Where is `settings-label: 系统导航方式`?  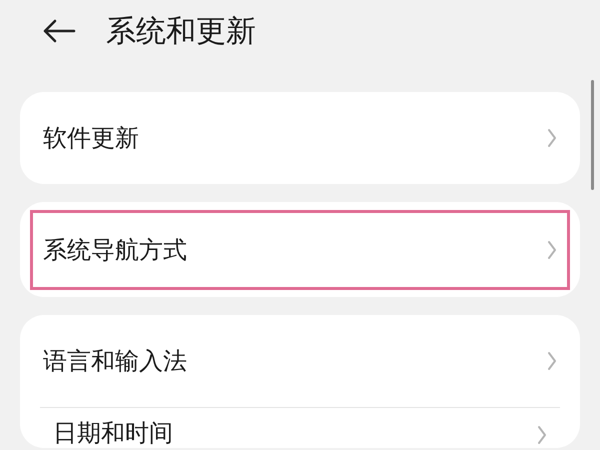
settings-label: 系统导航方式 is located at coordinates (115, 250).